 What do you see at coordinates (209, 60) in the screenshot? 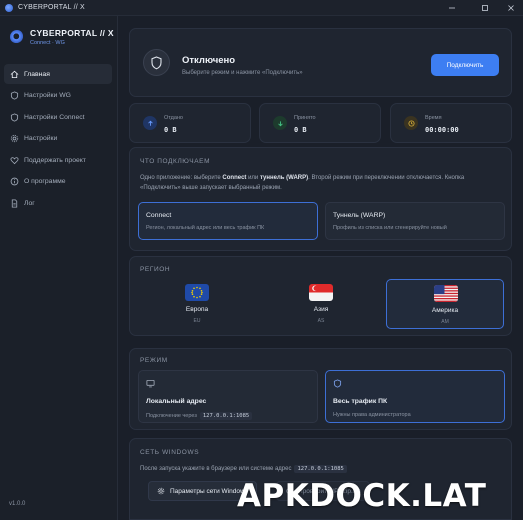
I see `status-title: Отключено` at bounding box center [209, 60].